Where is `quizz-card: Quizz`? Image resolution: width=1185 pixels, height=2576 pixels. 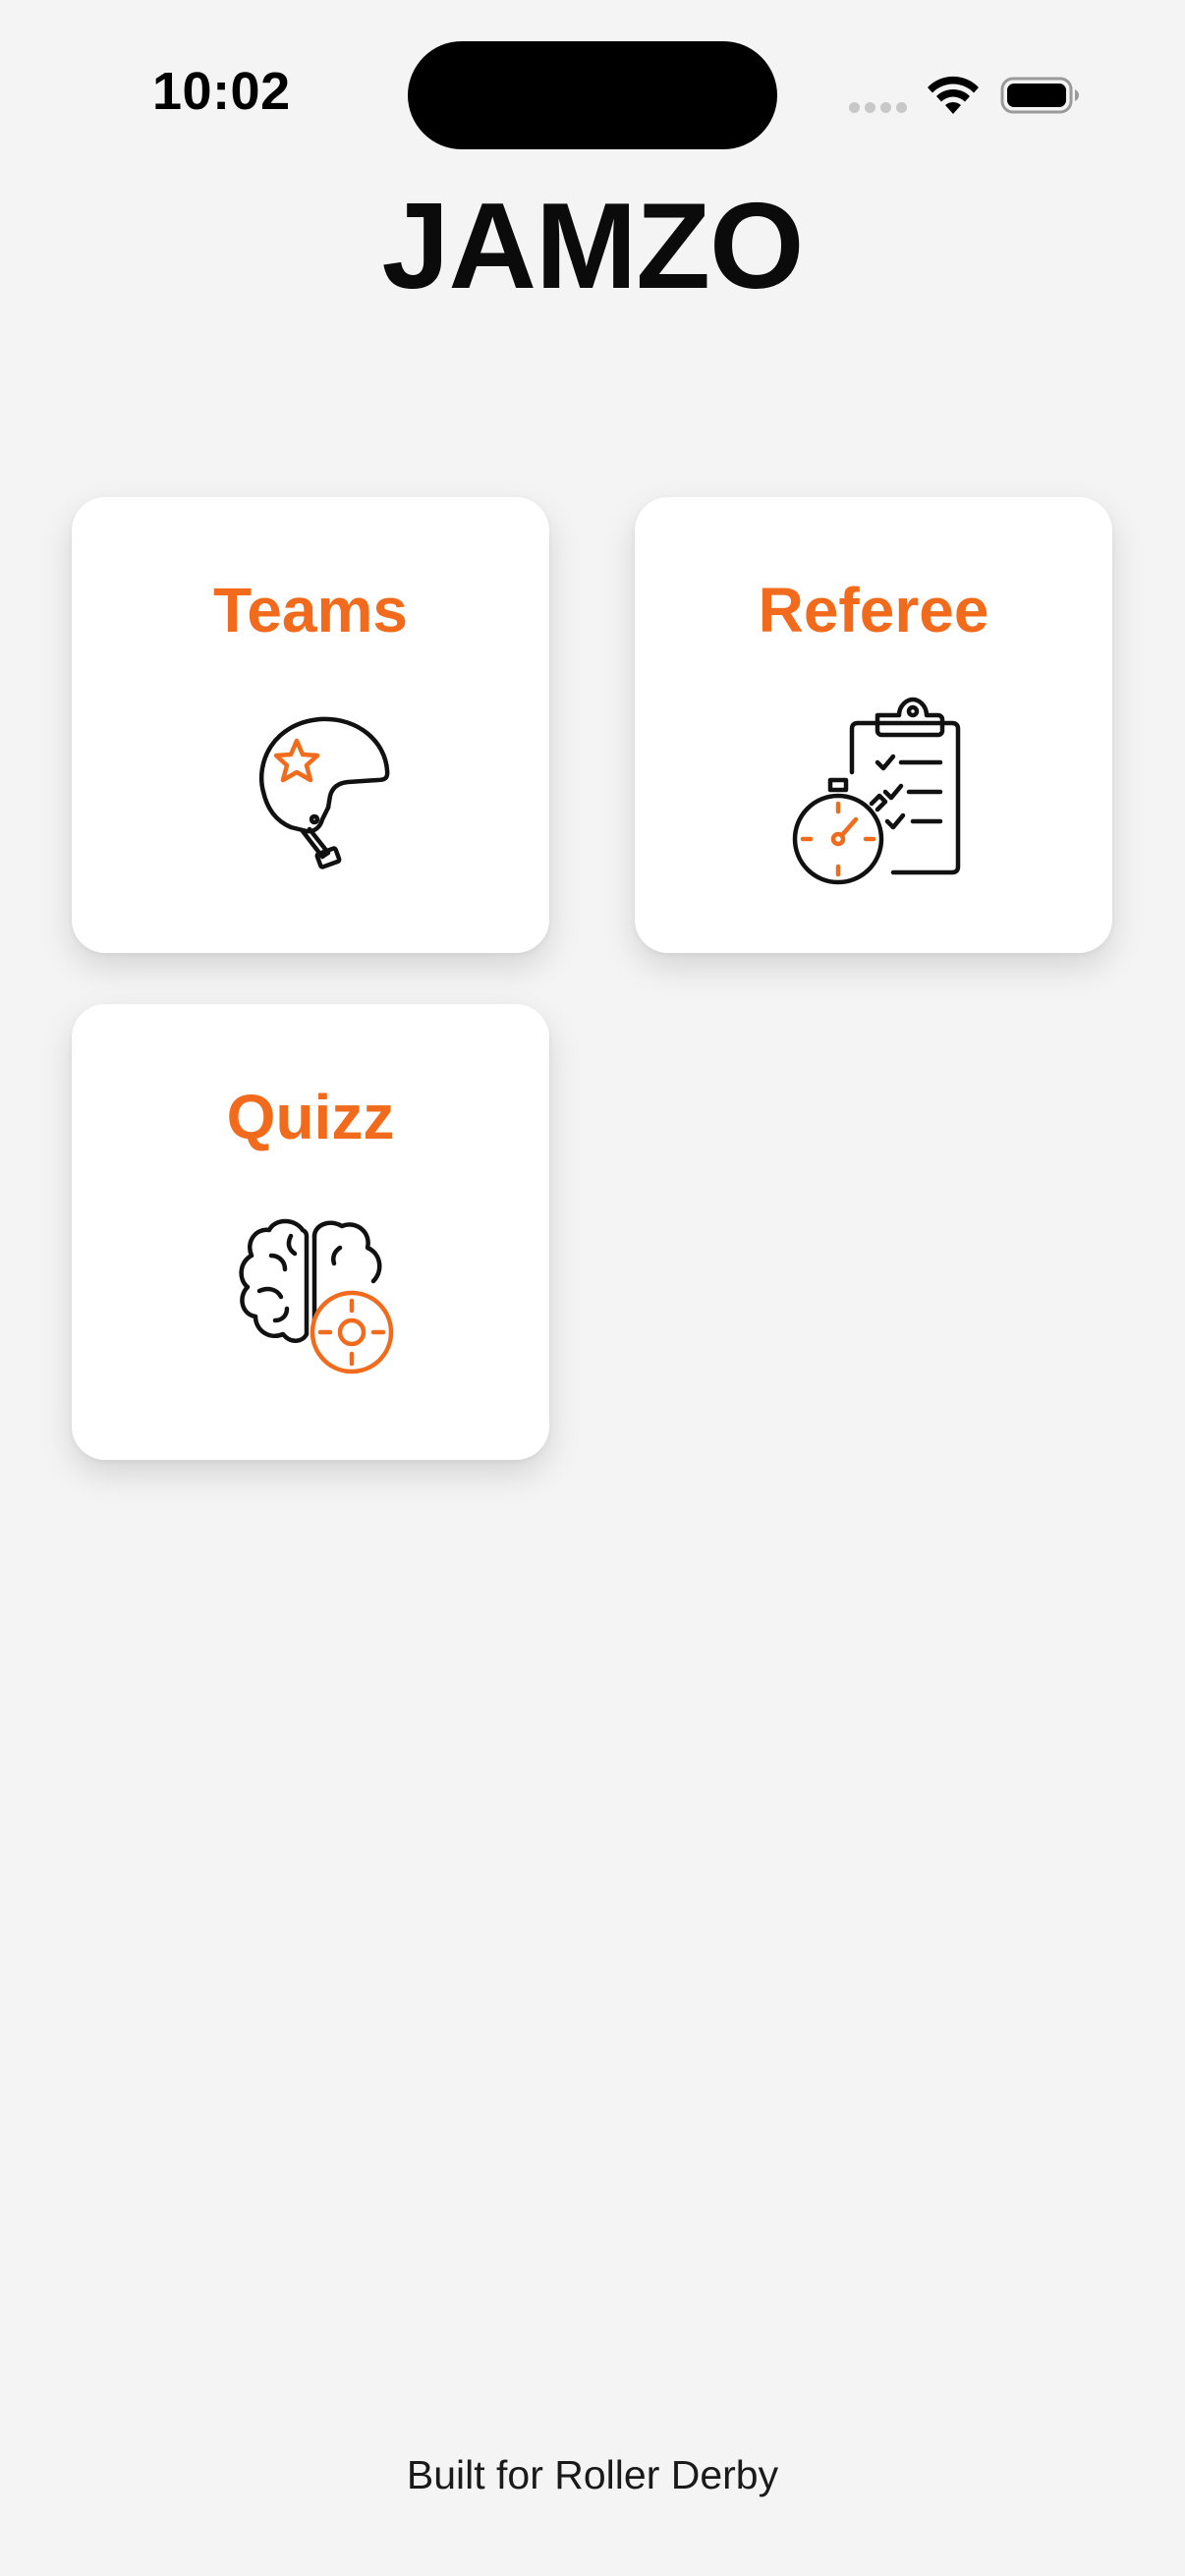
quizz-card: Quizz is located at coordinates (311, 1232).